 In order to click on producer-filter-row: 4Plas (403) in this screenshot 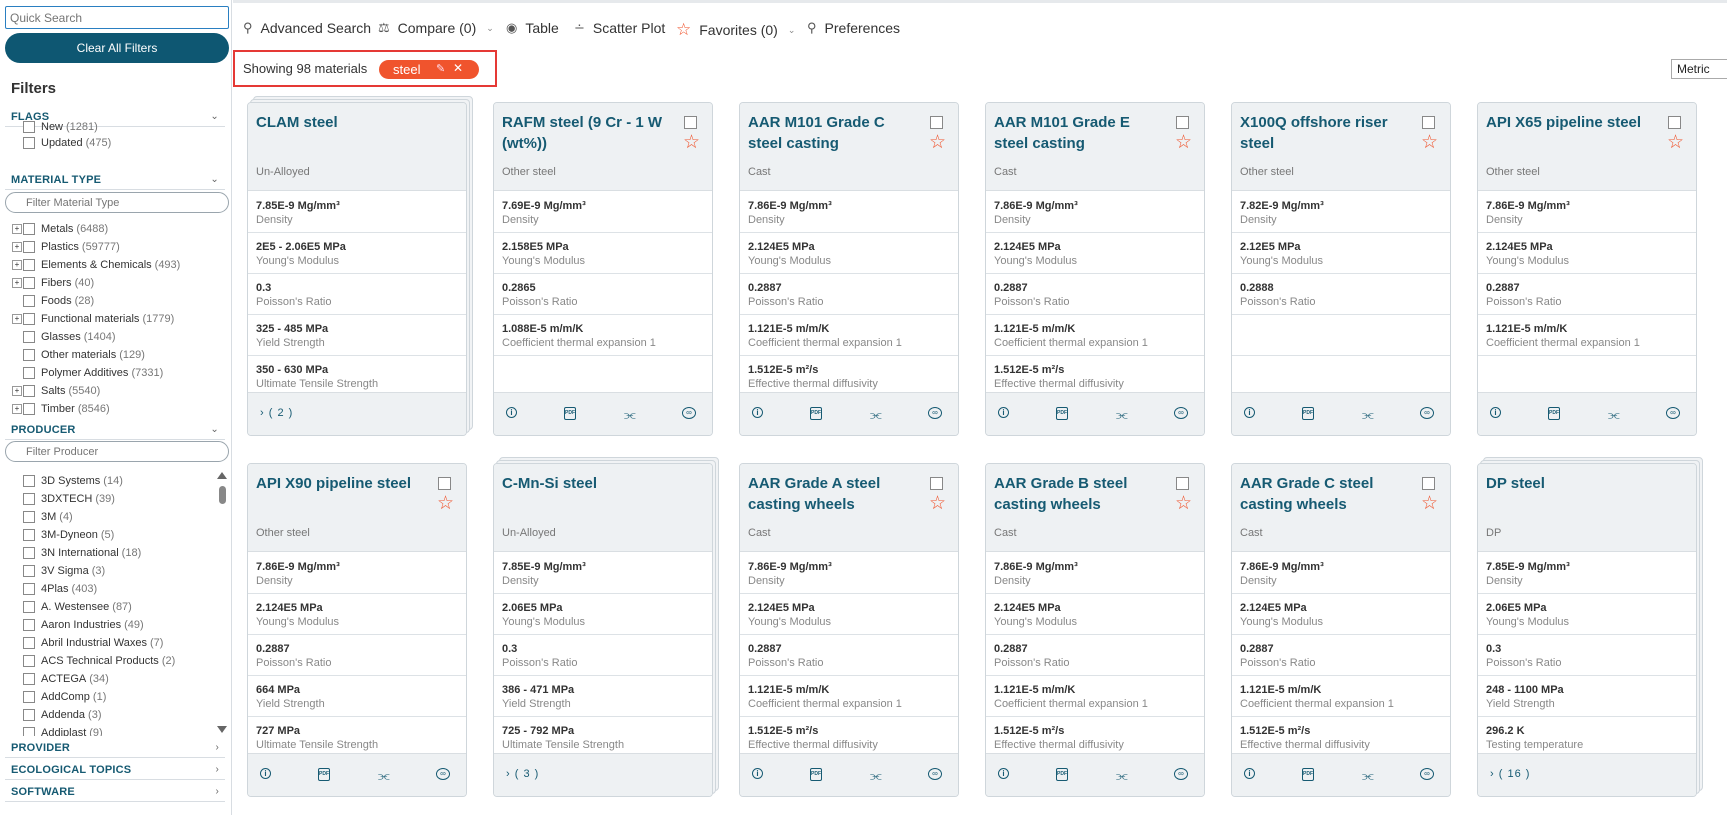, I will do `click(60, 589)`.